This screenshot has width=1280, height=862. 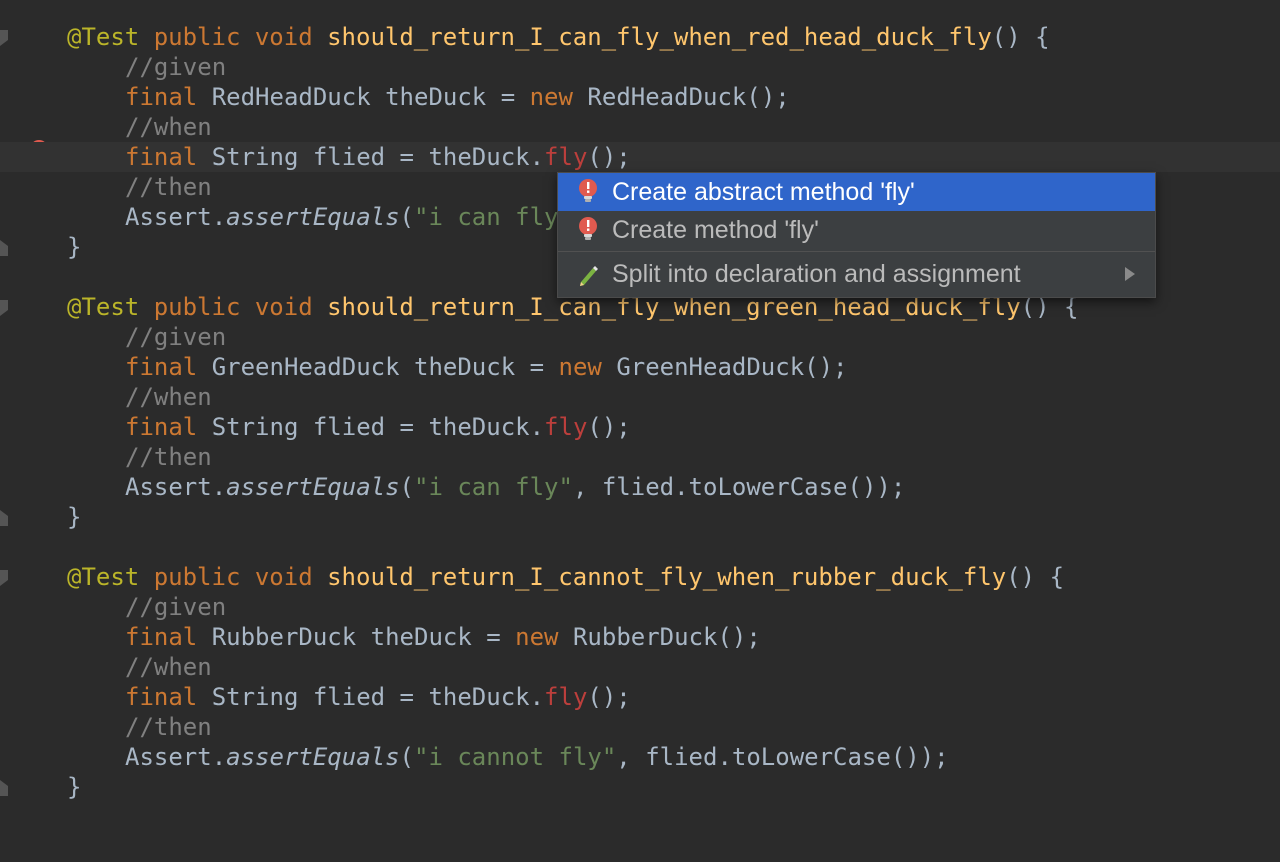 I want to click on constructor-call: RedHeadDuck();, so click(x=688, y=97).